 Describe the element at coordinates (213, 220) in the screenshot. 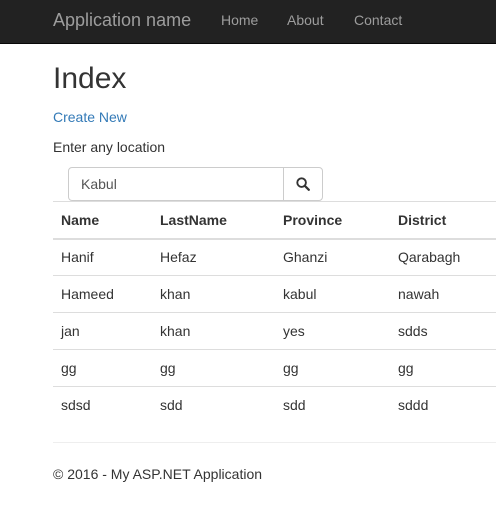

I see `column-header-lastname: LastName` at that location.